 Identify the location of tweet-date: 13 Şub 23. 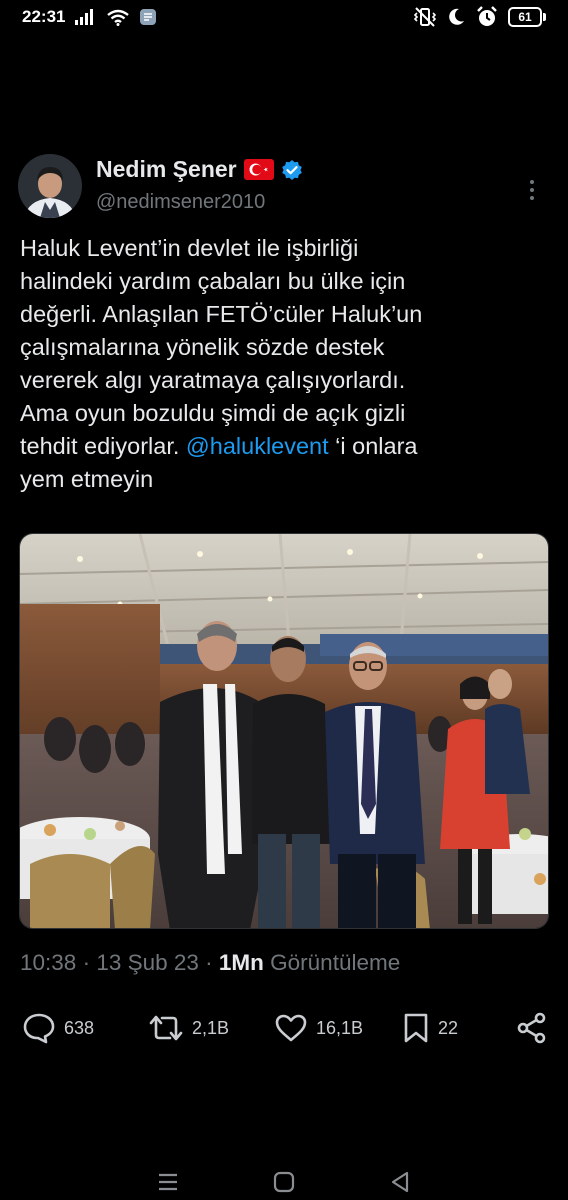
(147, 962).